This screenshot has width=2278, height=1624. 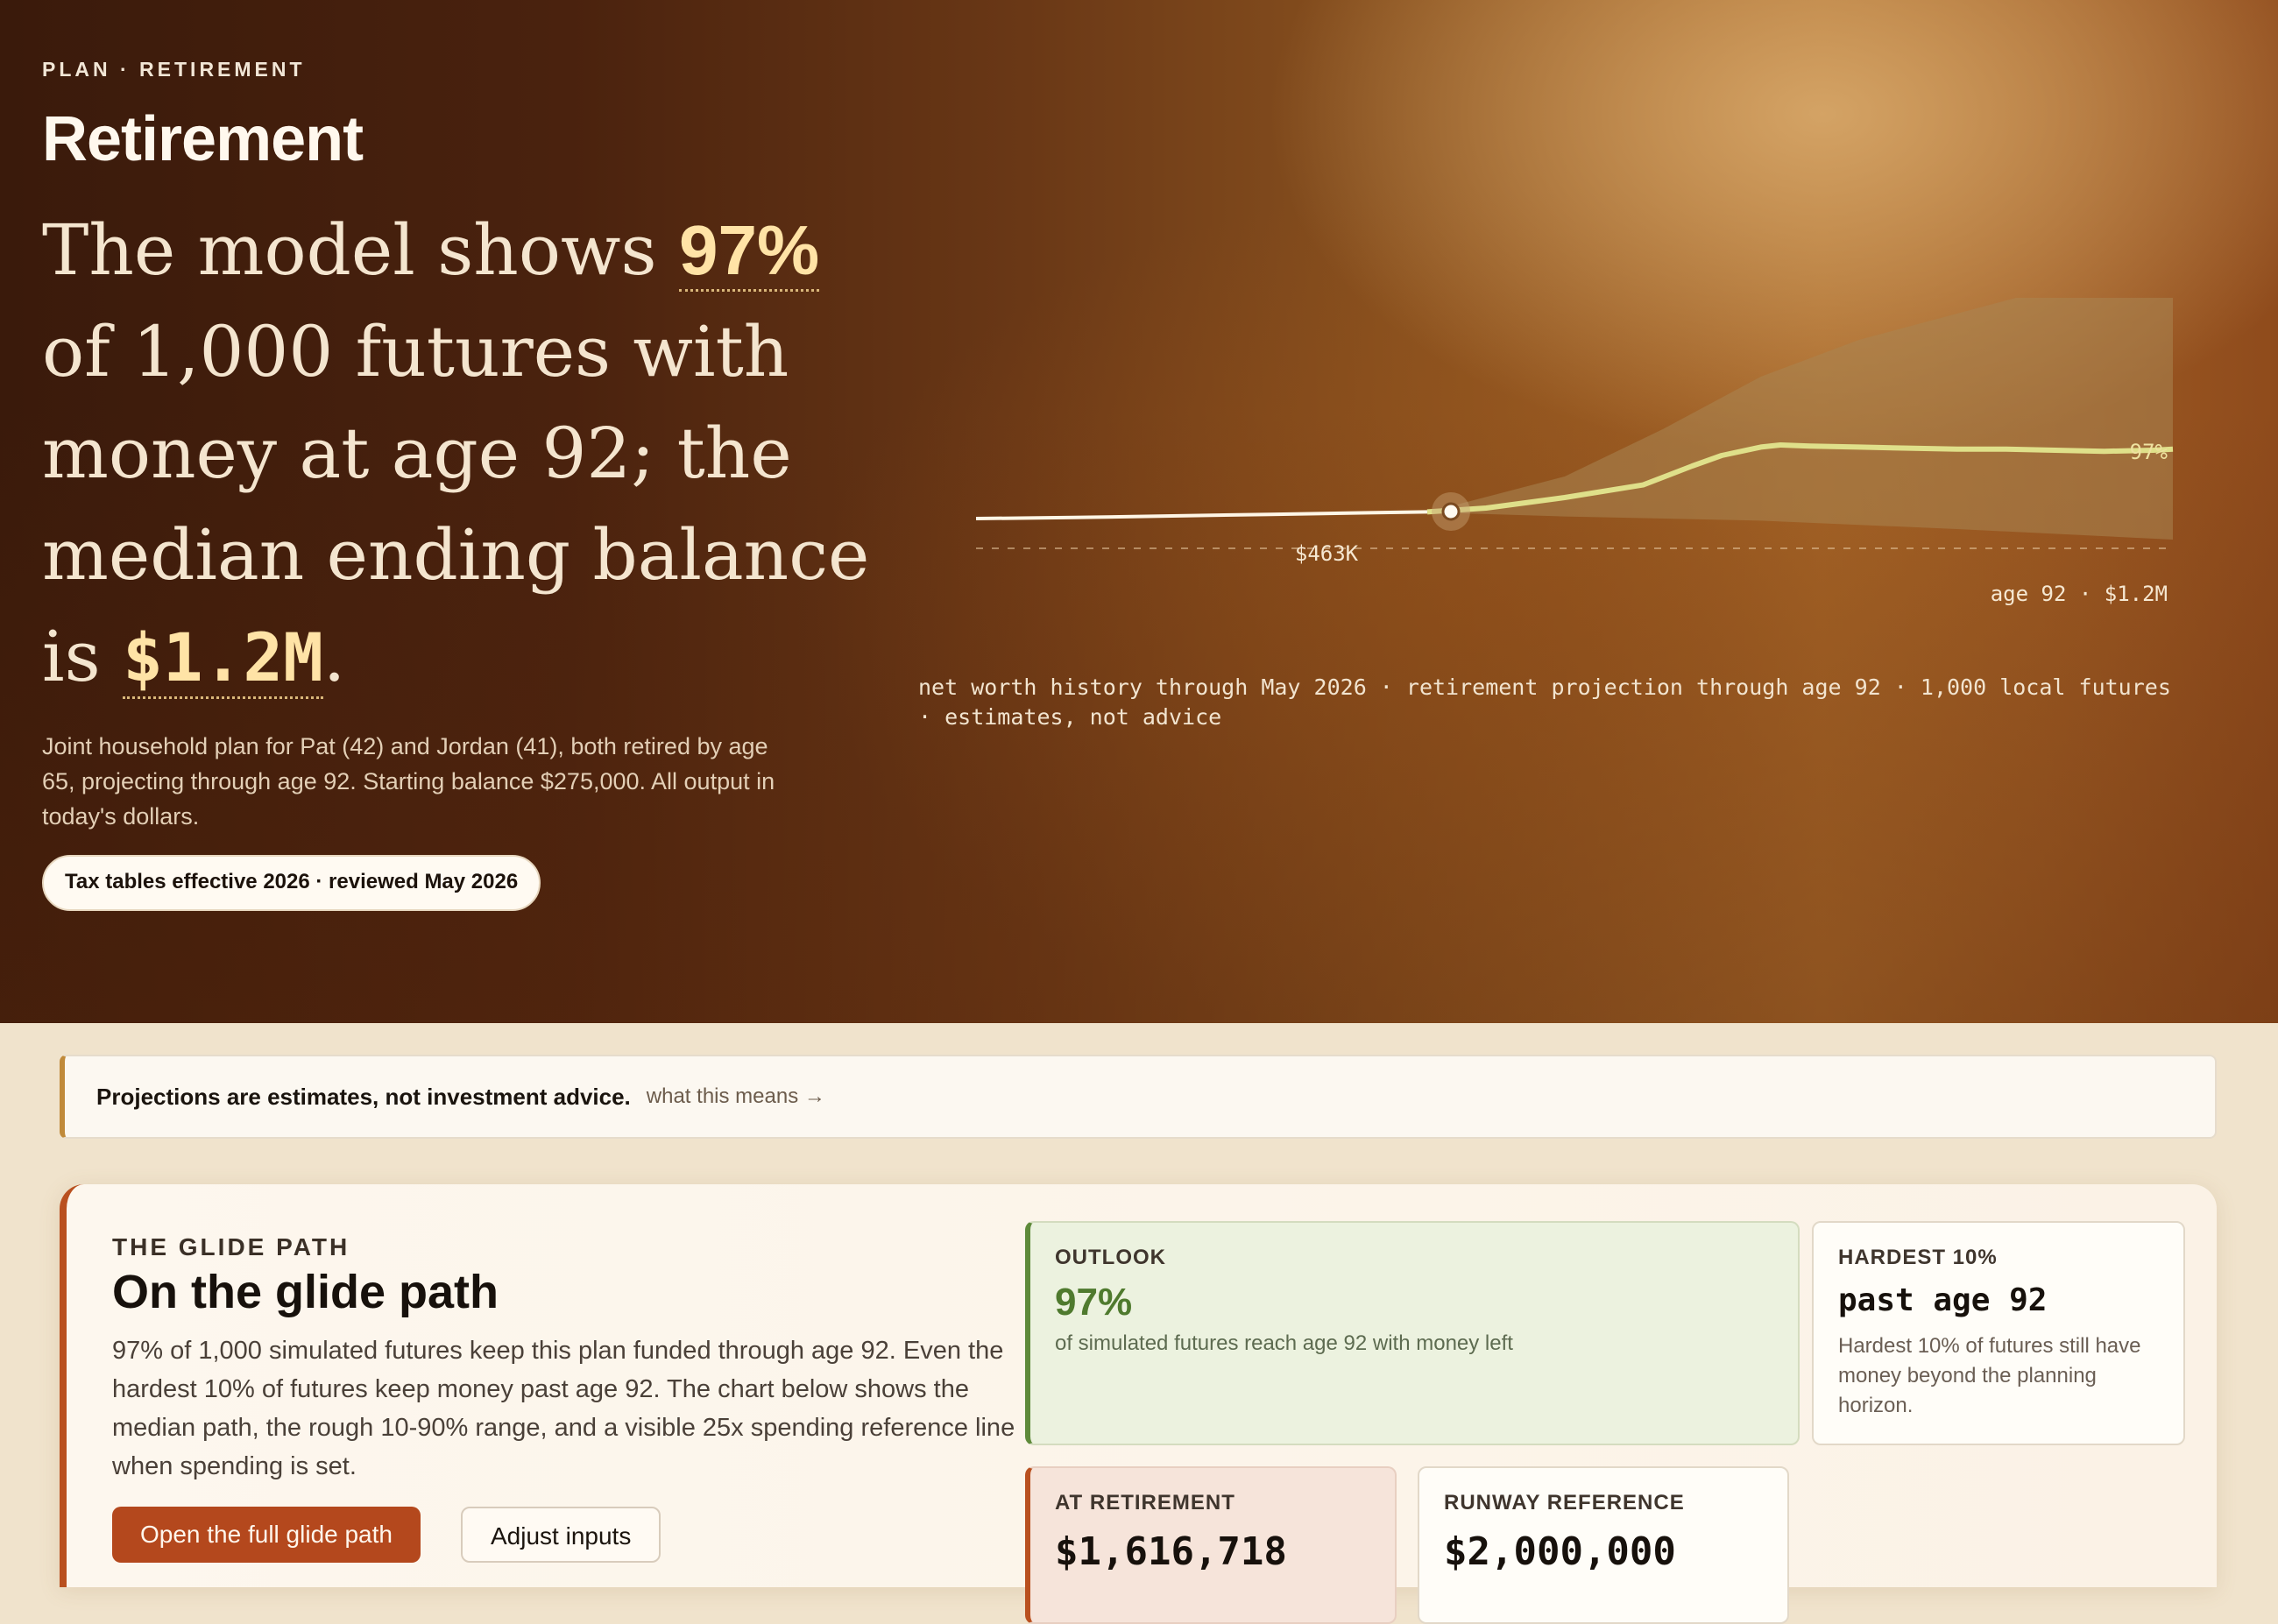 What do you see at coordinates (2080, 594) in the screenshot?
I see `end-value-label: age 92 · $1.2M` at bounding box center [2080, 594].